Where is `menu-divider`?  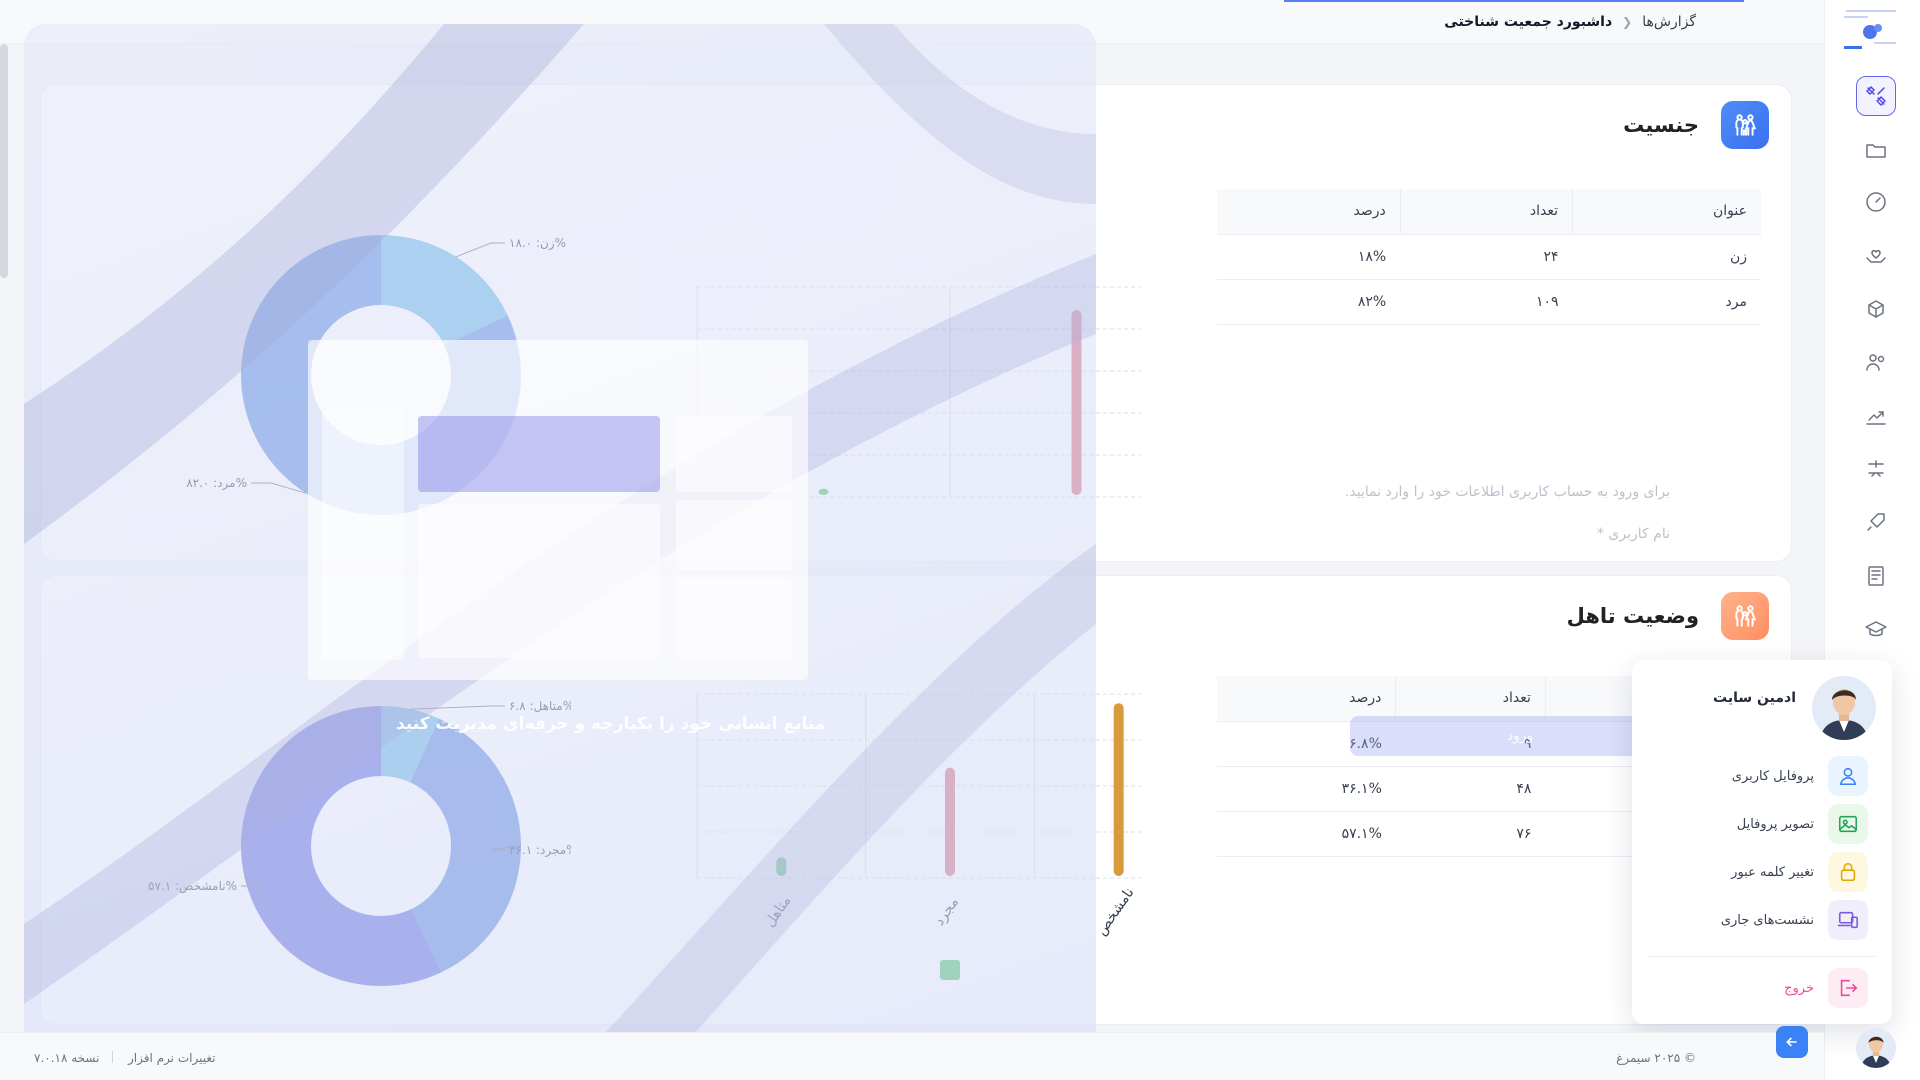
menu-divider is located at coordinates (1762, 956).